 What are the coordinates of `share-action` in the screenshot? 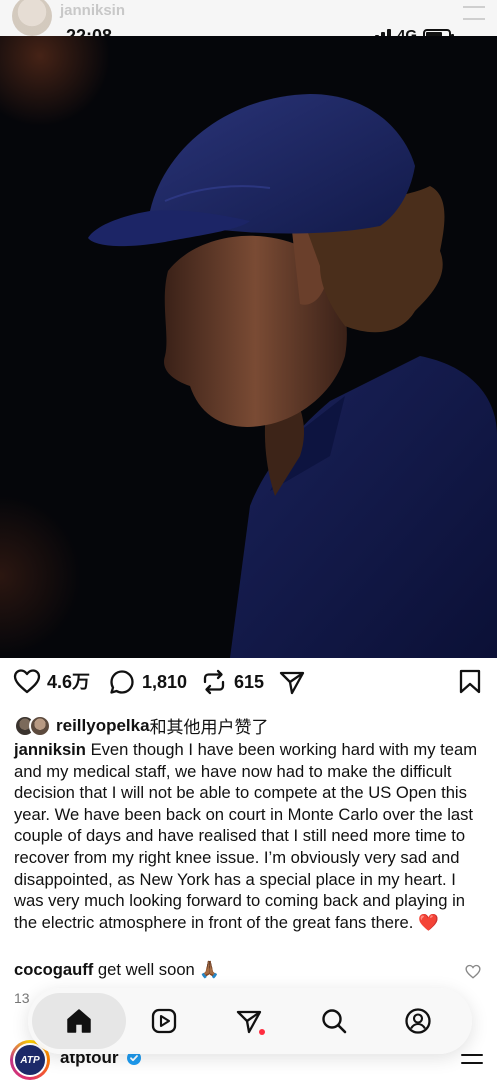 It's located at (292, 682).